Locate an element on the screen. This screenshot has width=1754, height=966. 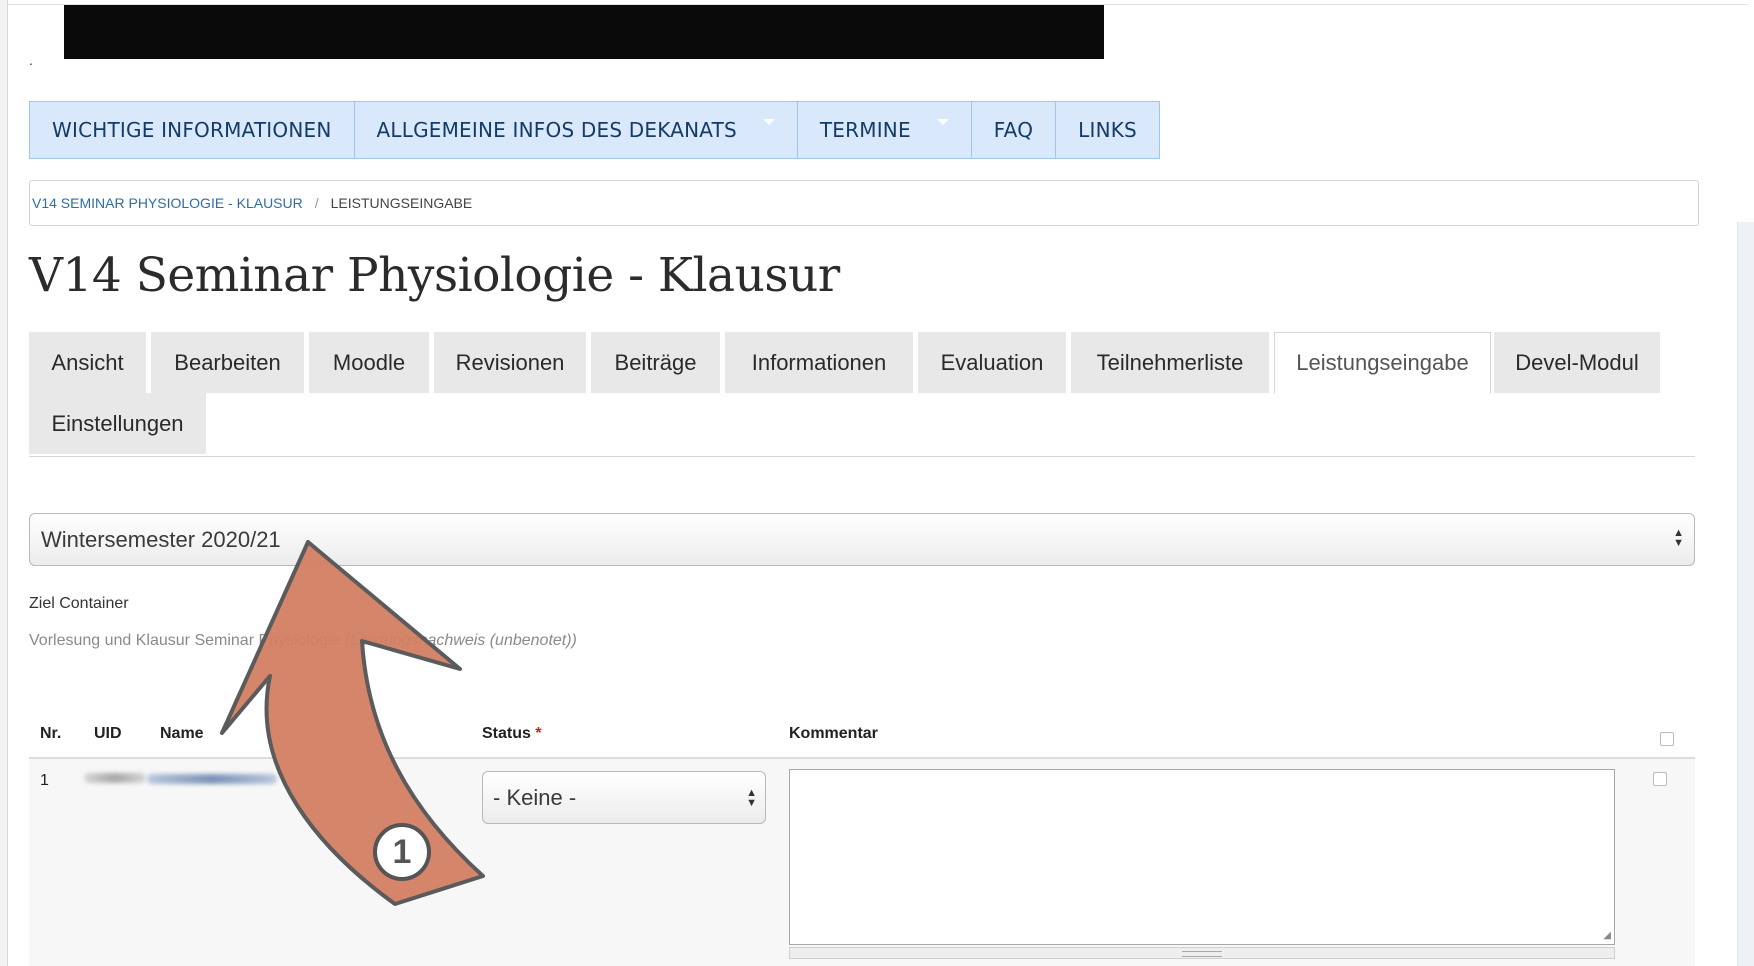
scrollbar-track is located at coordinates (1745, 594).